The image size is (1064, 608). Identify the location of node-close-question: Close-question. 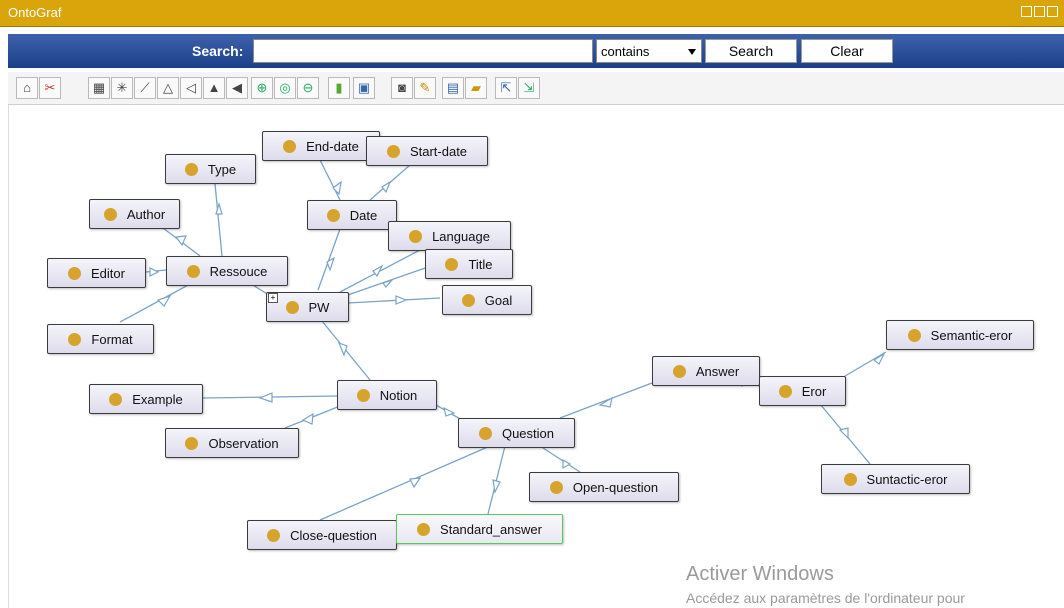
(322, 535).